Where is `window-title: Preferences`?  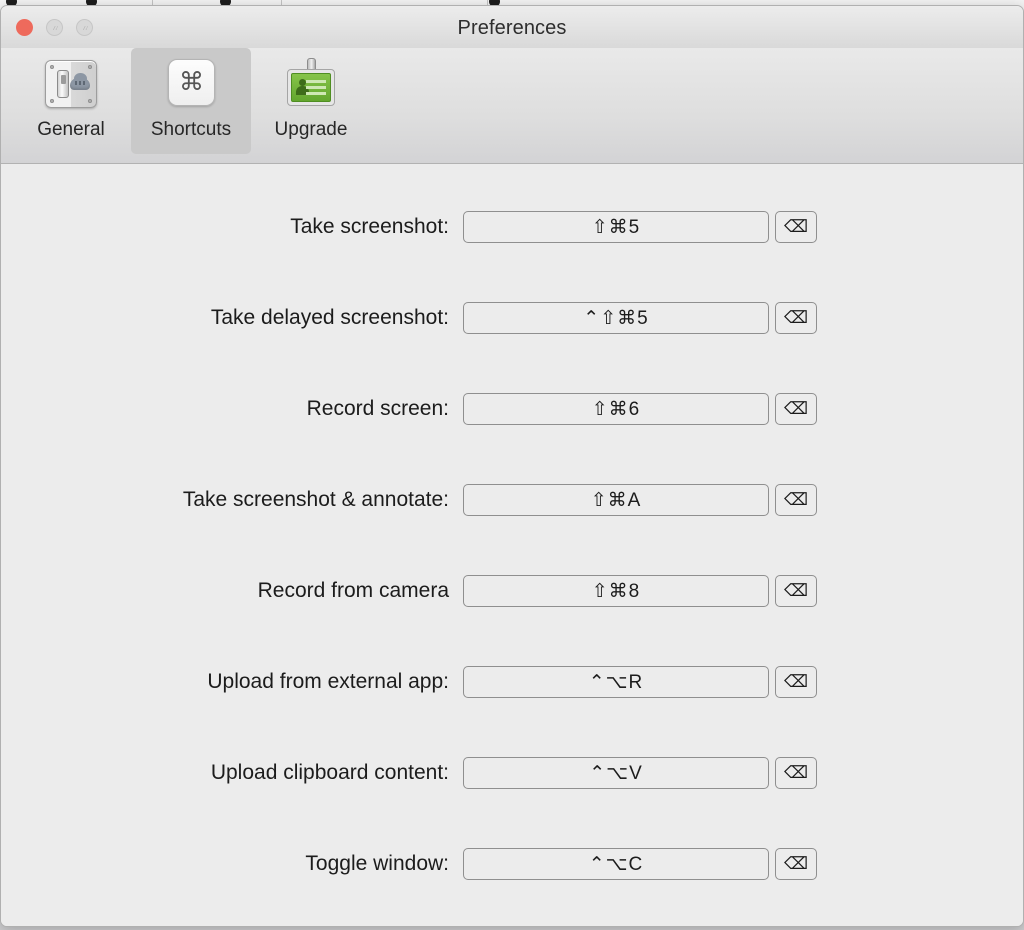
window-title: Preferences is located at coordinates (512, 28).